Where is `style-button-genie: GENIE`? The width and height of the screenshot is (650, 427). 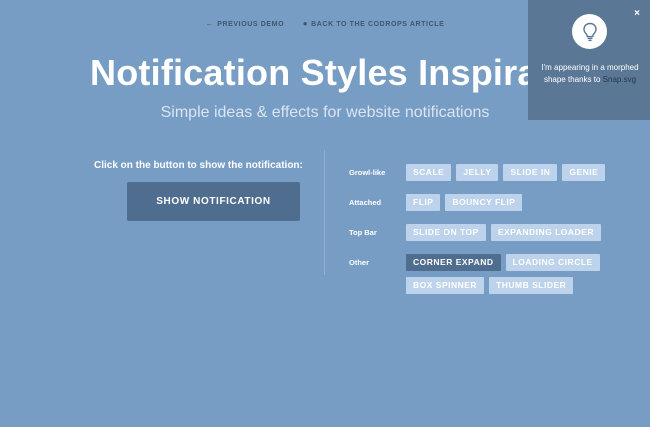
style-button-genie: GENIE is located at coordinates (584, 172).